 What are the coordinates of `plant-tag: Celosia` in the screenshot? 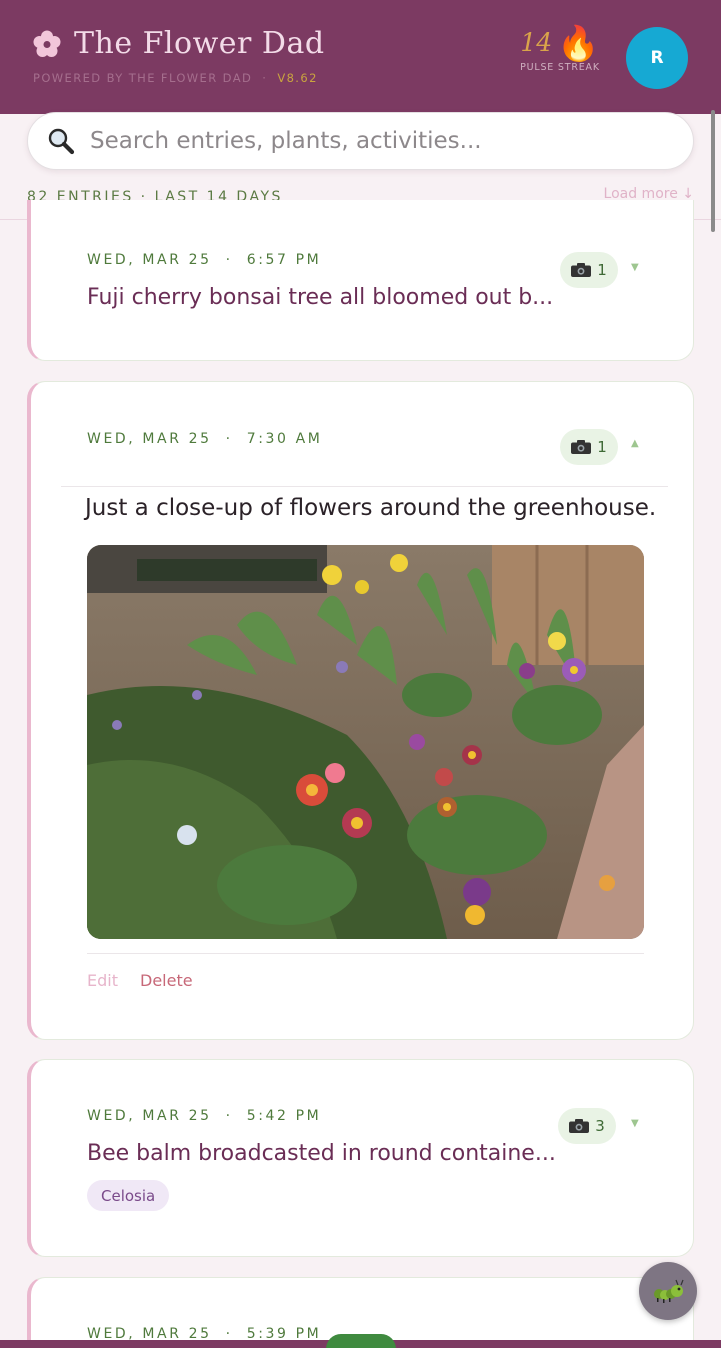 It's located at (128, 1195).